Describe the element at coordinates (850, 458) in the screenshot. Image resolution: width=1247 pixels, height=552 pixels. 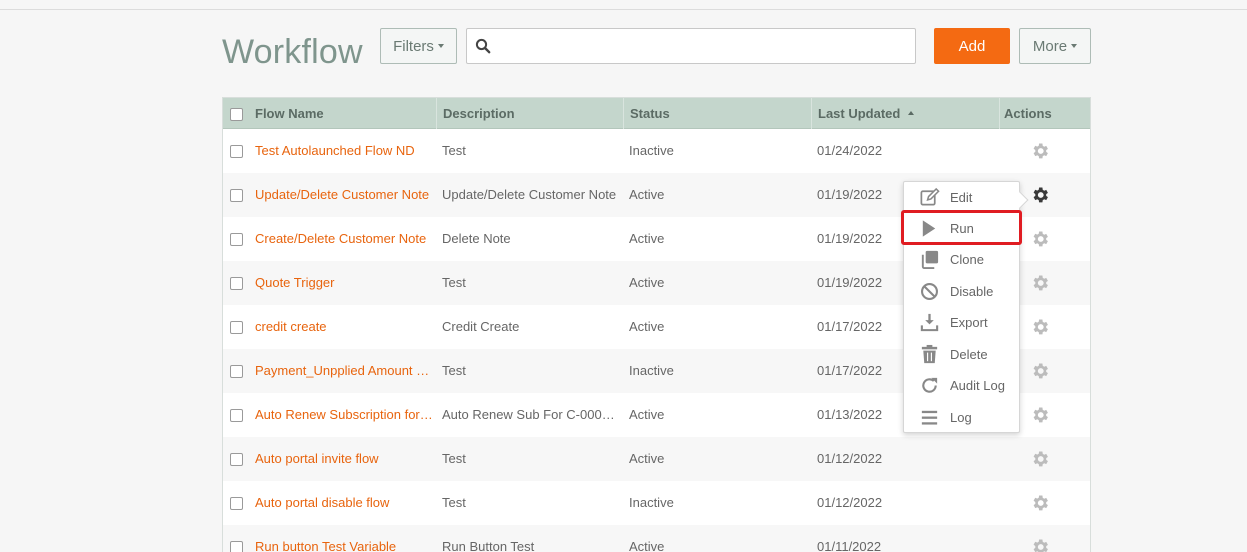
I see `flow-last-updated: 01/12/2022` at that location.